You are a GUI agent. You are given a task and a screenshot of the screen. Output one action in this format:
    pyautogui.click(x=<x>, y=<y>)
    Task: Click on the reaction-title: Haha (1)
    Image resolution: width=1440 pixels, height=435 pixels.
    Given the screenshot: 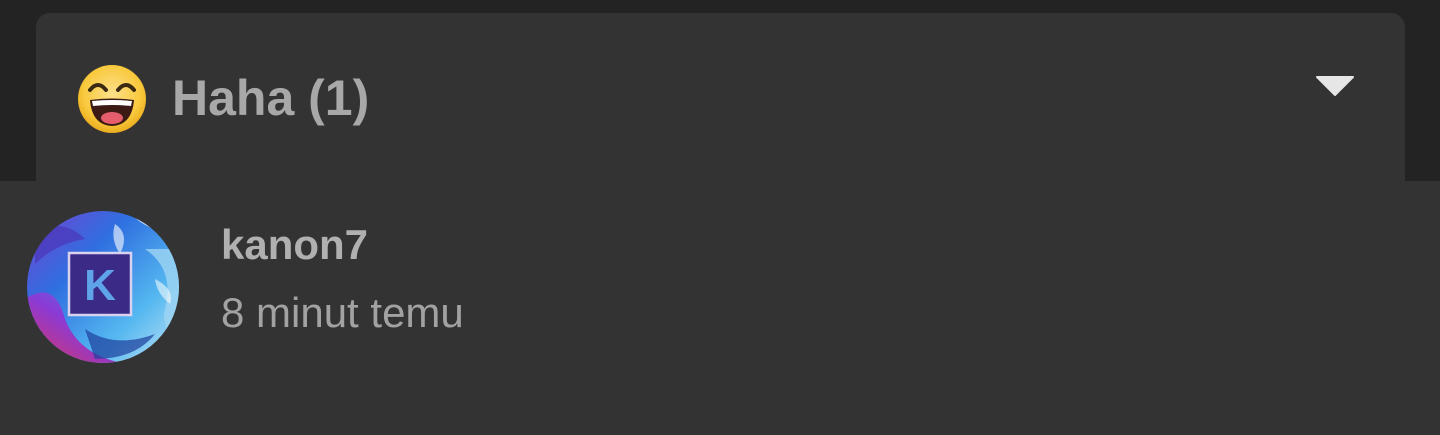 What is the action you would take?
    pyautogui.click(x=271, y=98)
    